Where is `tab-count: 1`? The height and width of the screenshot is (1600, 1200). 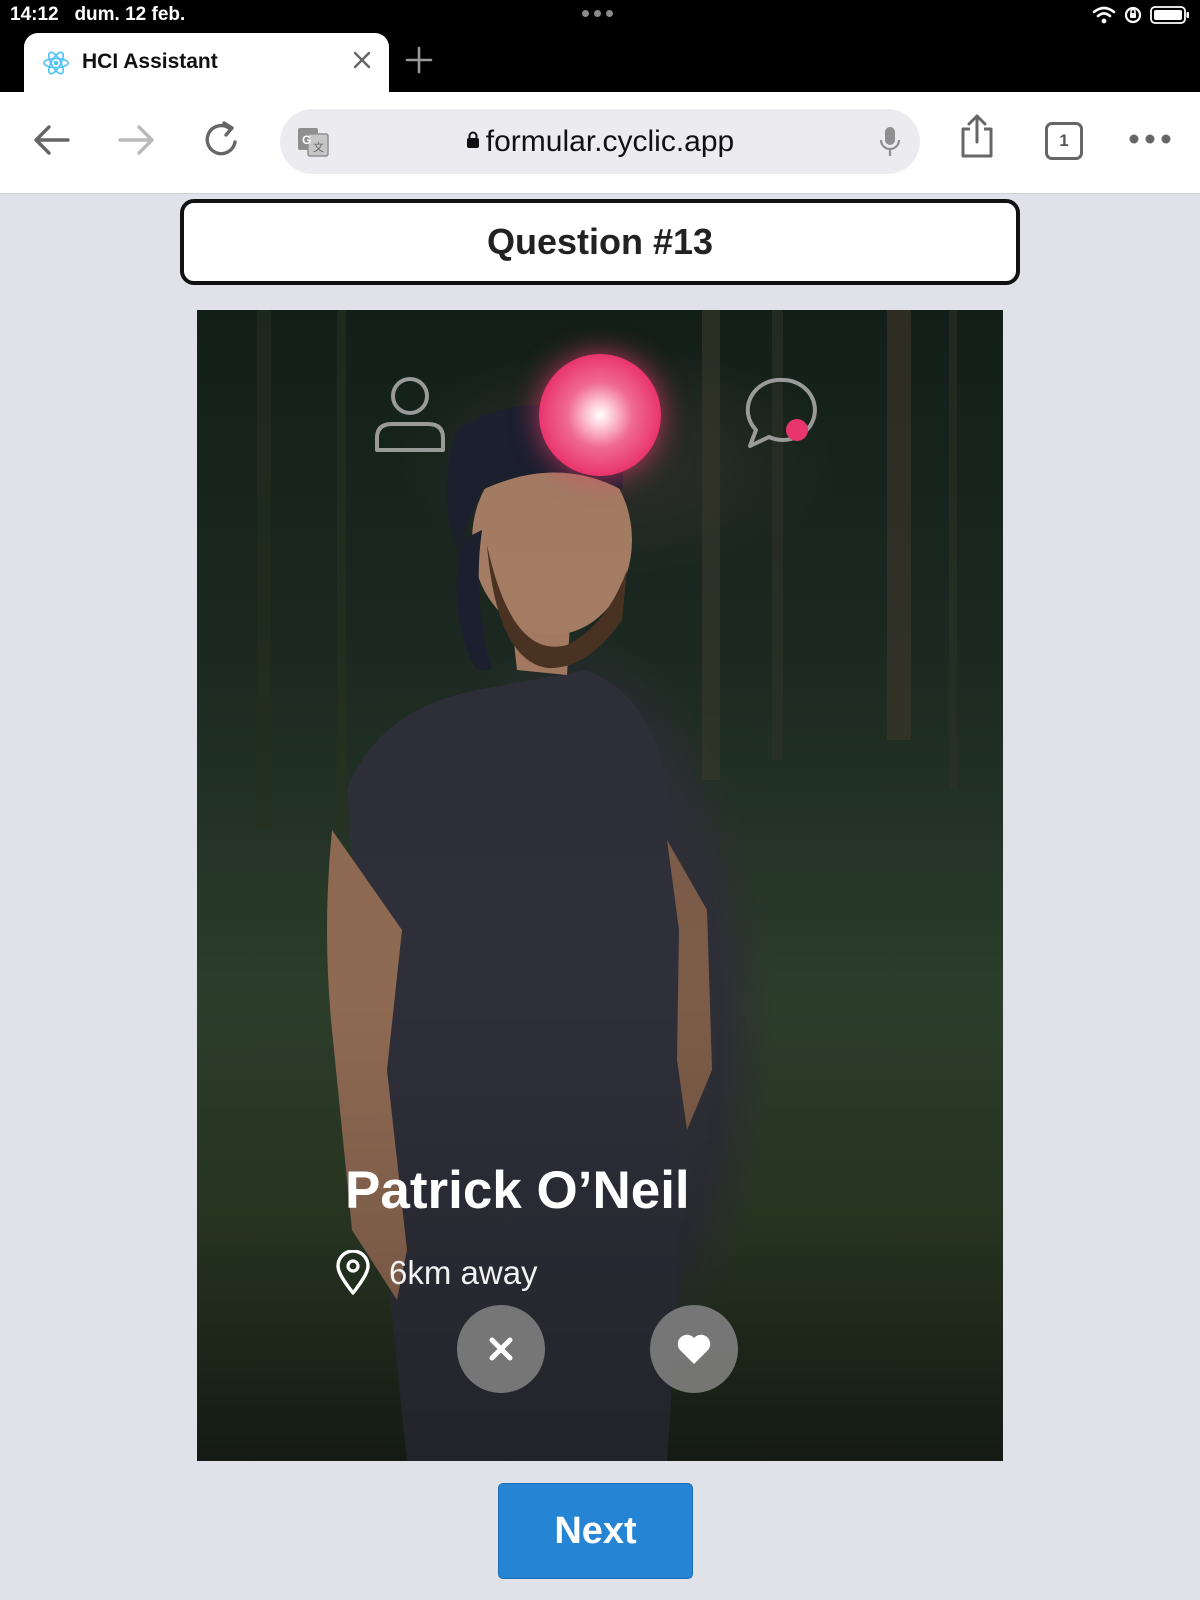
tab-count: 1 is located at coordinates (1064, 140).